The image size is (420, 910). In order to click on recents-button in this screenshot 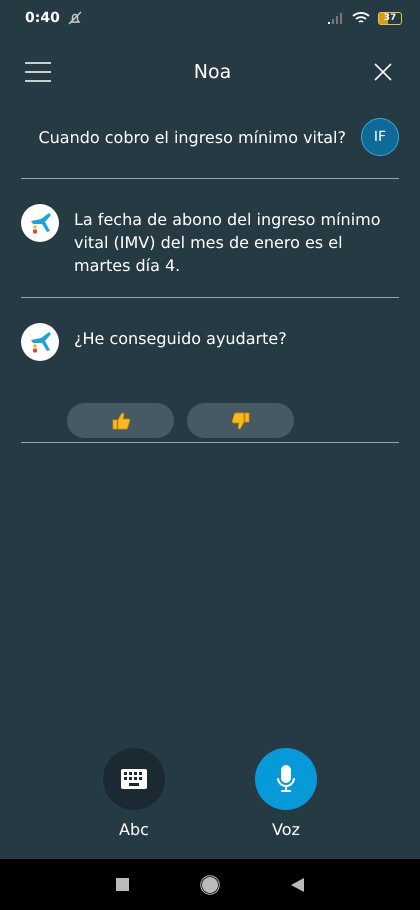, I will do `click(122, 884)`.